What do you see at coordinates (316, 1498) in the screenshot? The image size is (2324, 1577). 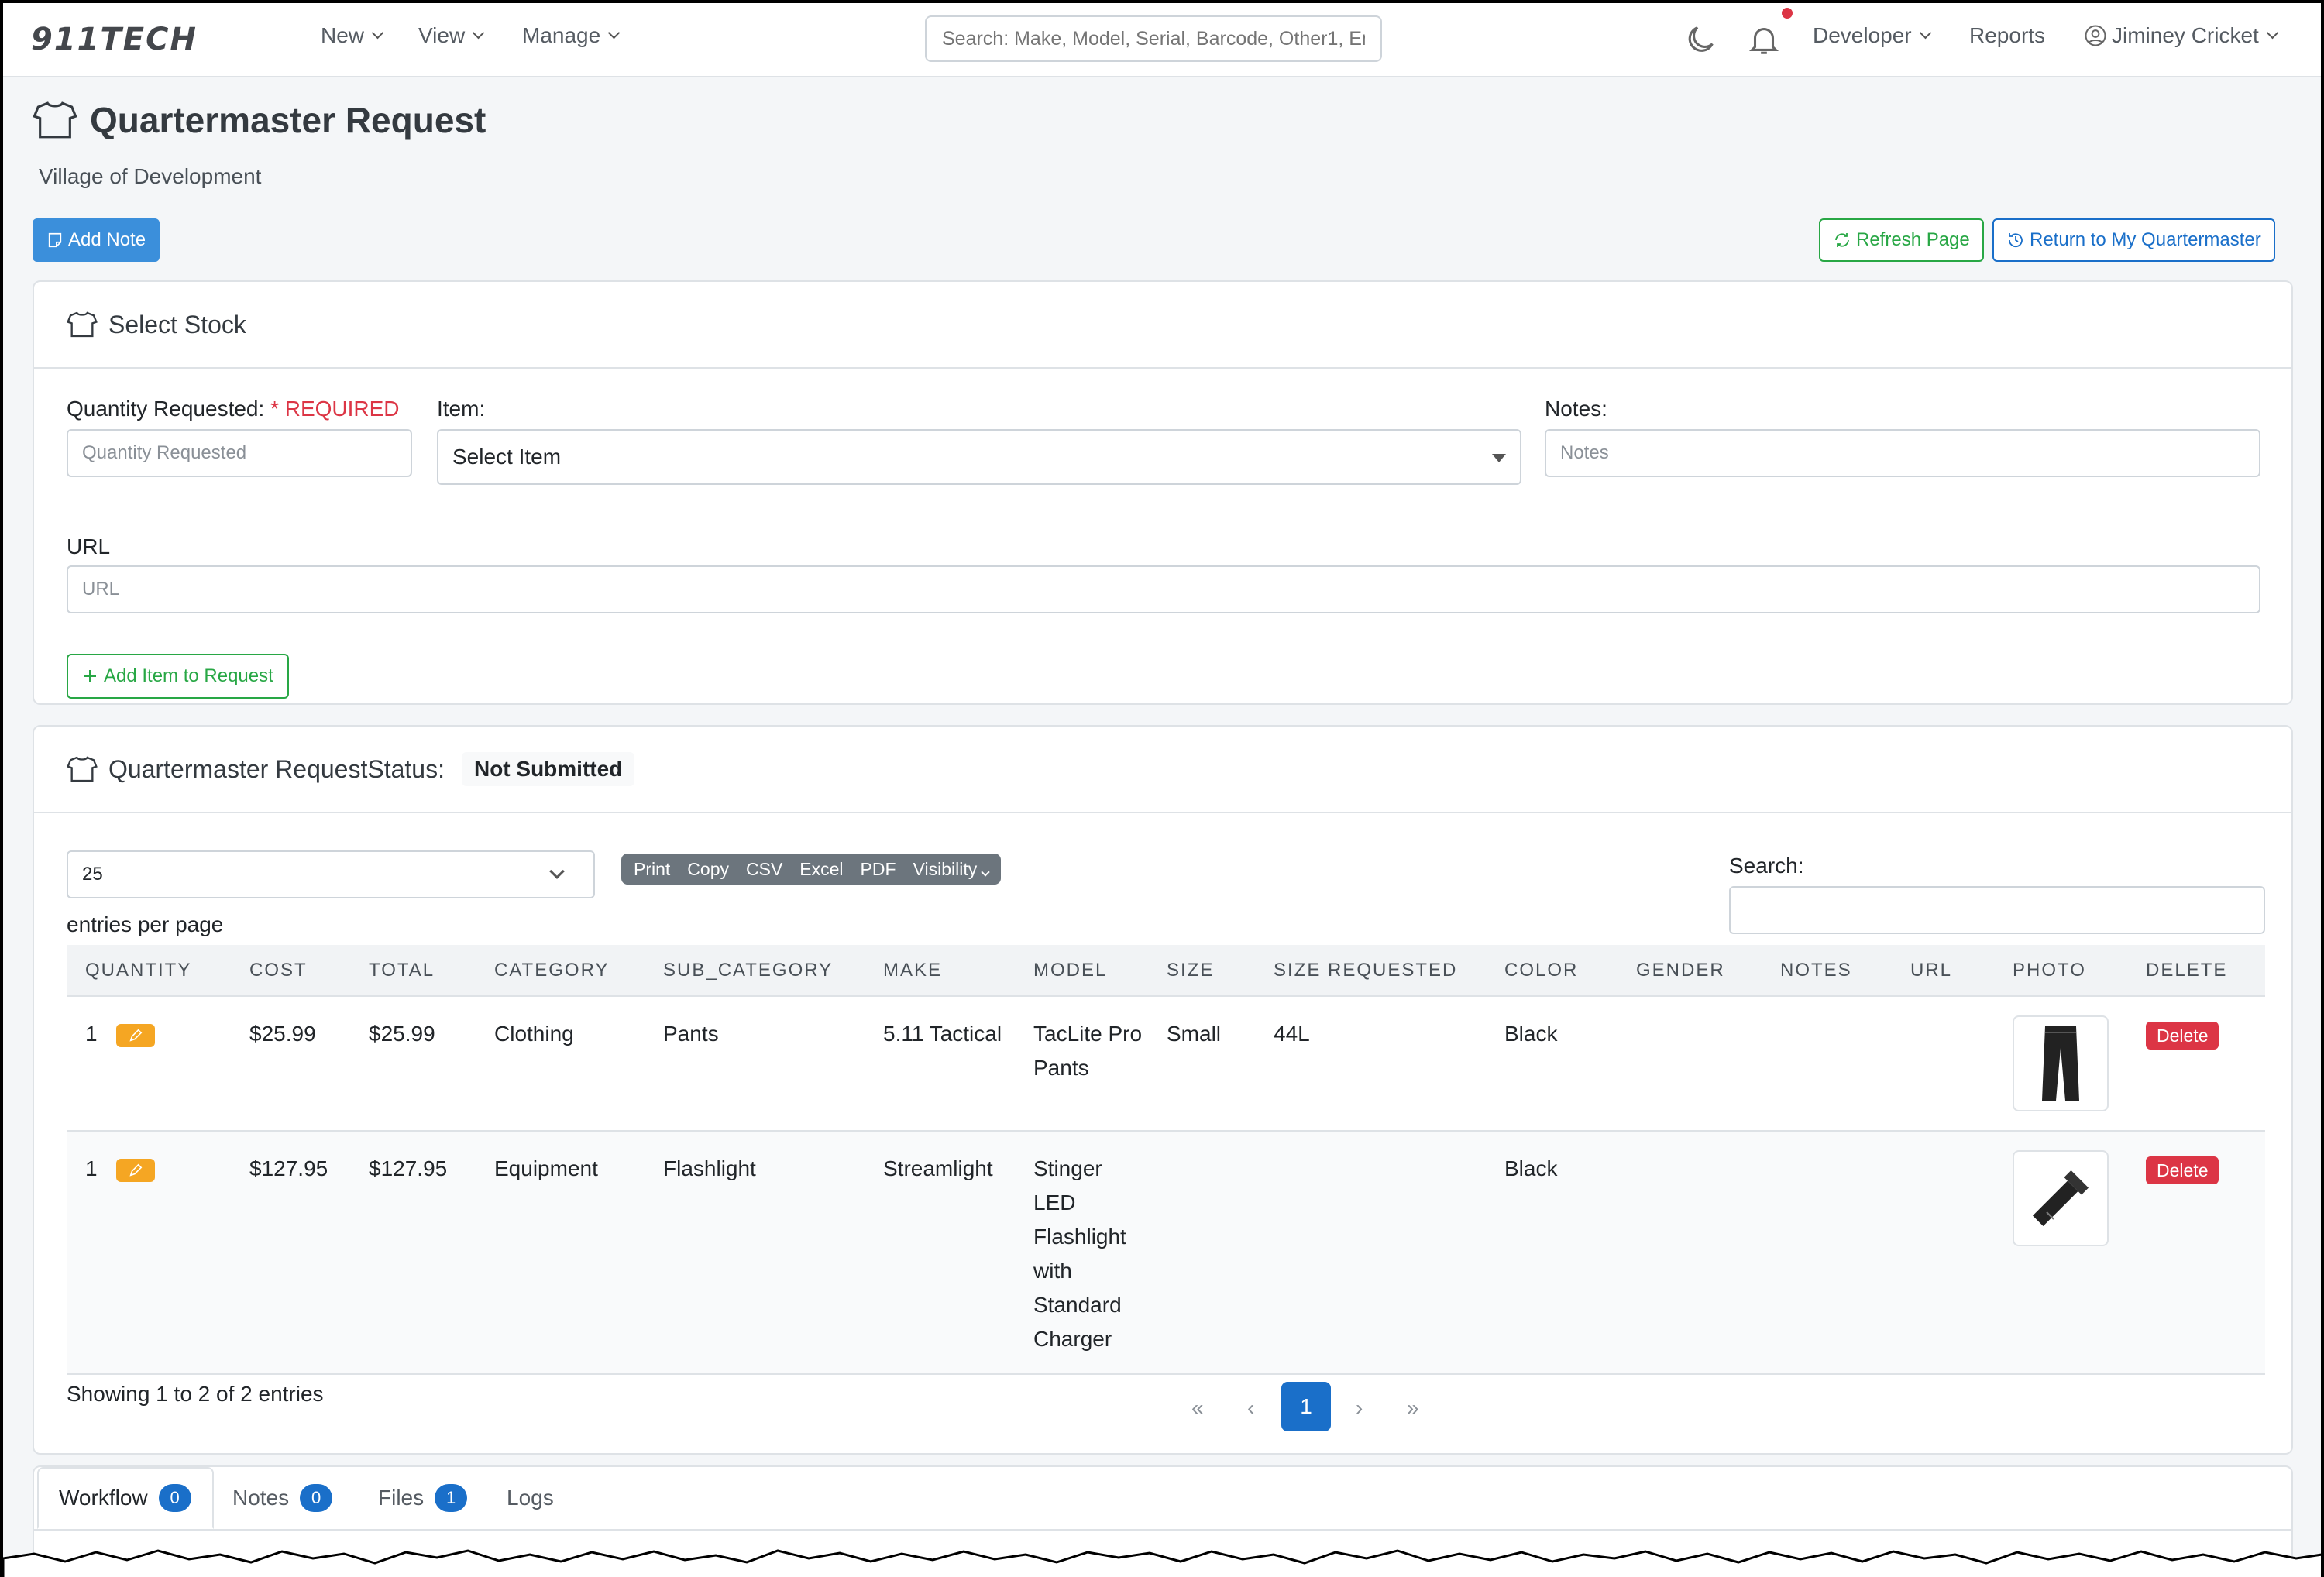 I see `tab-notes-badge: 0` at bounding box center [316, 1498].